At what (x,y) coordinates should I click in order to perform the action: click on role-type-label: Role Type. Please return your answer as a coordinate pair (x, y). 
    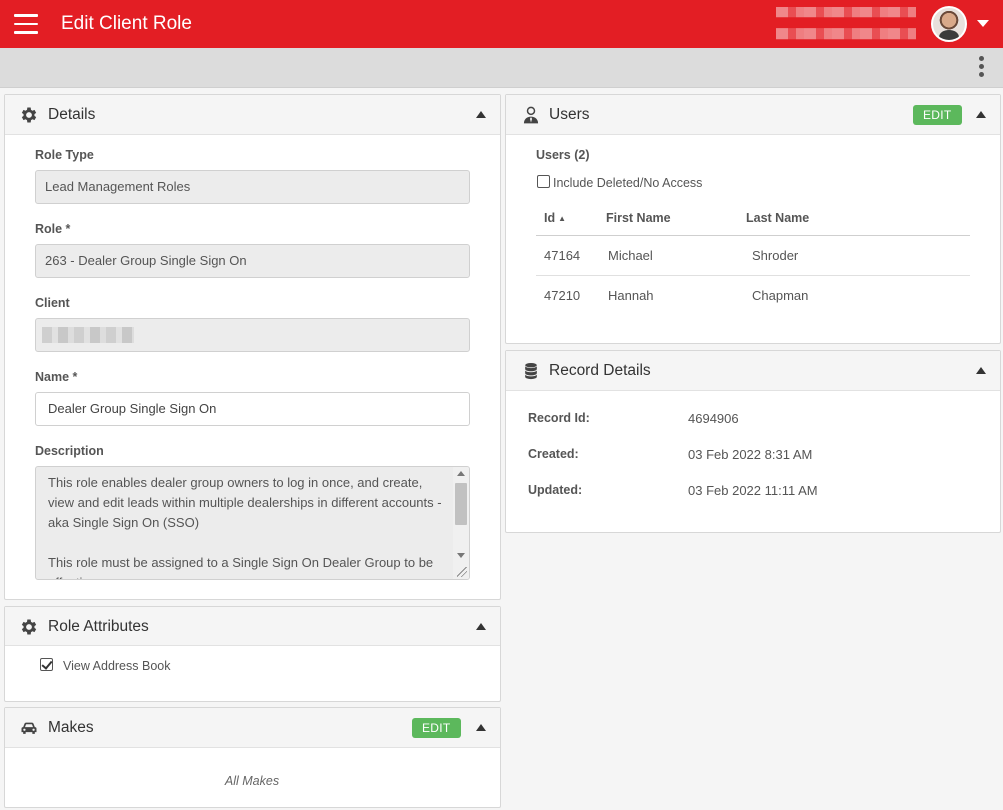
    Looking at the image, I should click on (64, 155).